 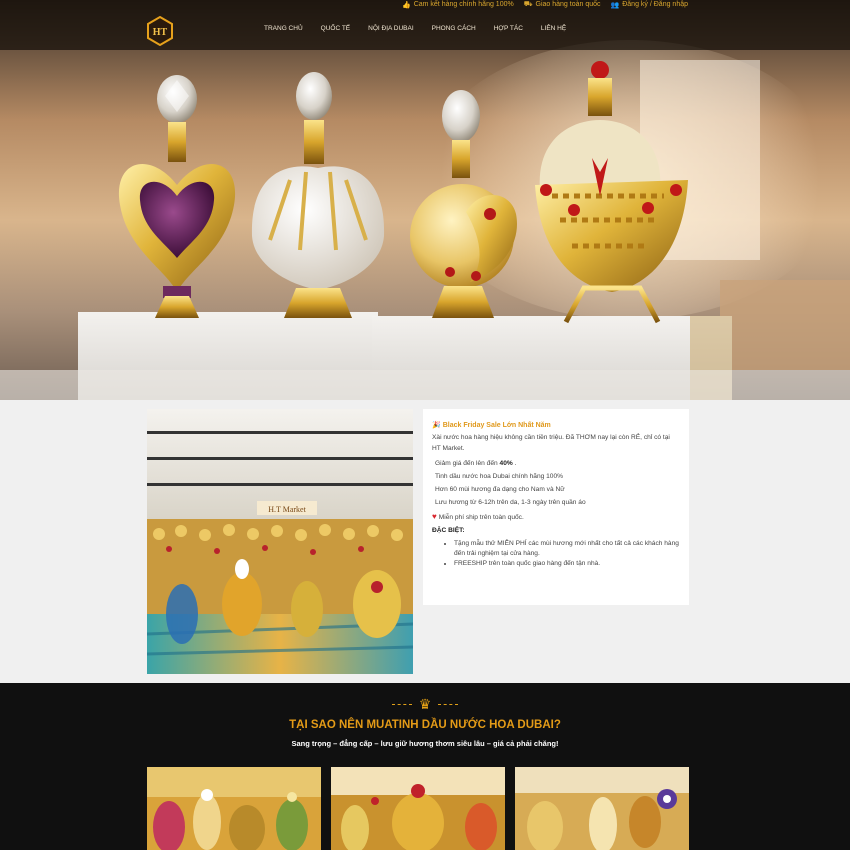 I want to click on nav-item-contact: Liên hệ, so click(x=553, y=28).